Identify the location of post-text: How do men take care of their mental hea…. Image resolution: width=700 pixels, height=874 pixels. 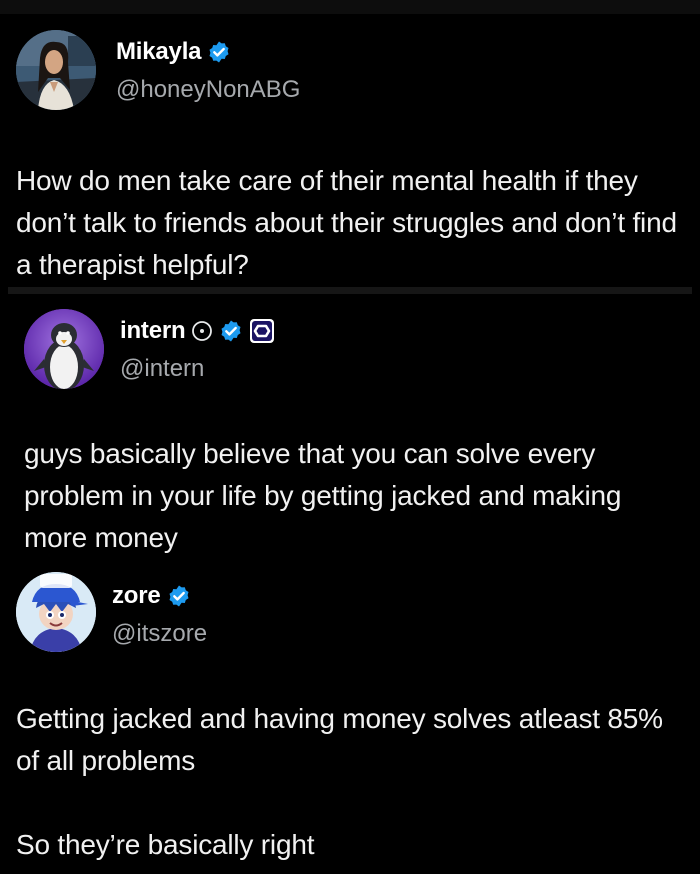
(346, 222).